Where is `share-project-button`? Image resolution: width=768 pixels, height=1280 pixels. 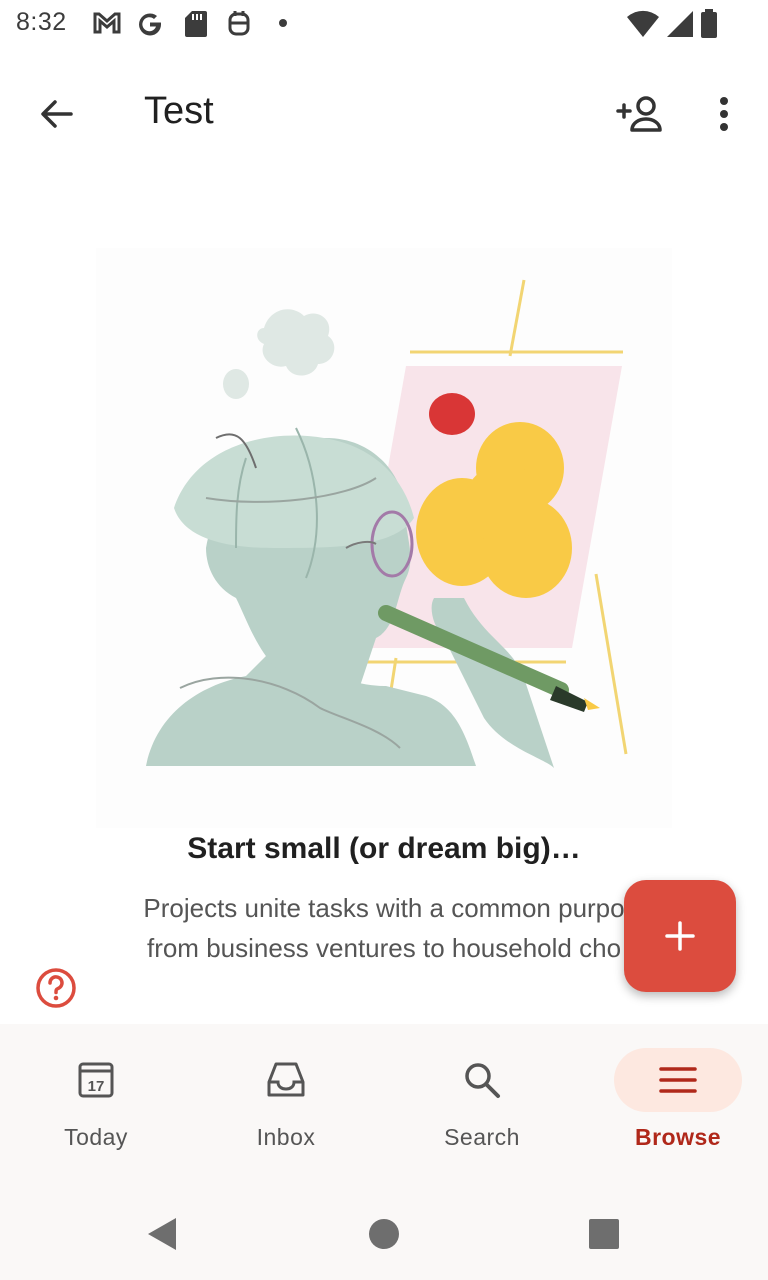
share-project-button is located at coordinates (640, 114).